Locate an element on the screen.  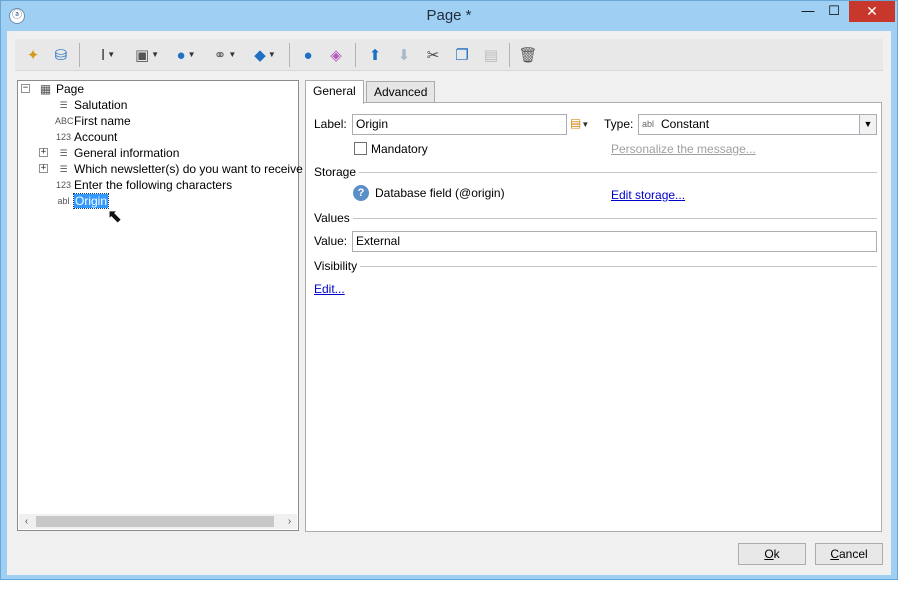
paste-icon: ▤ is located at coordinates (491, 55).